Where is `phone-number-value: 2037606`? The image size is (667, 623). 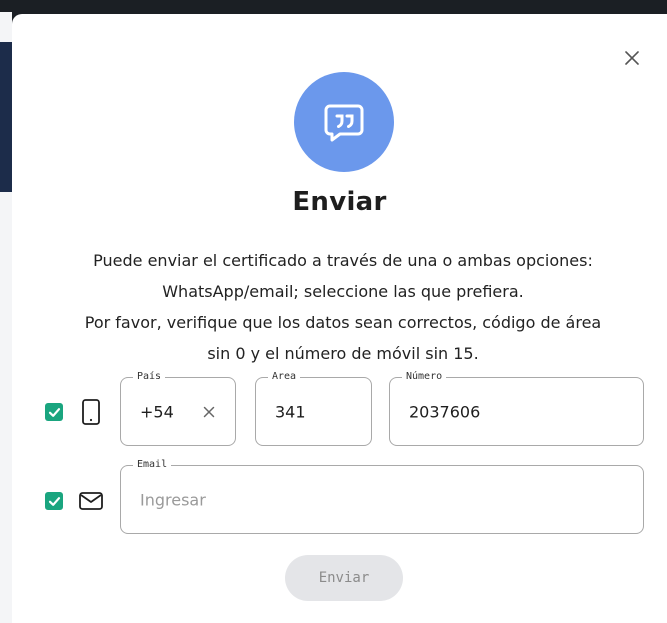 phone-number-value: 2037606 is located at coordinates (445, 411).